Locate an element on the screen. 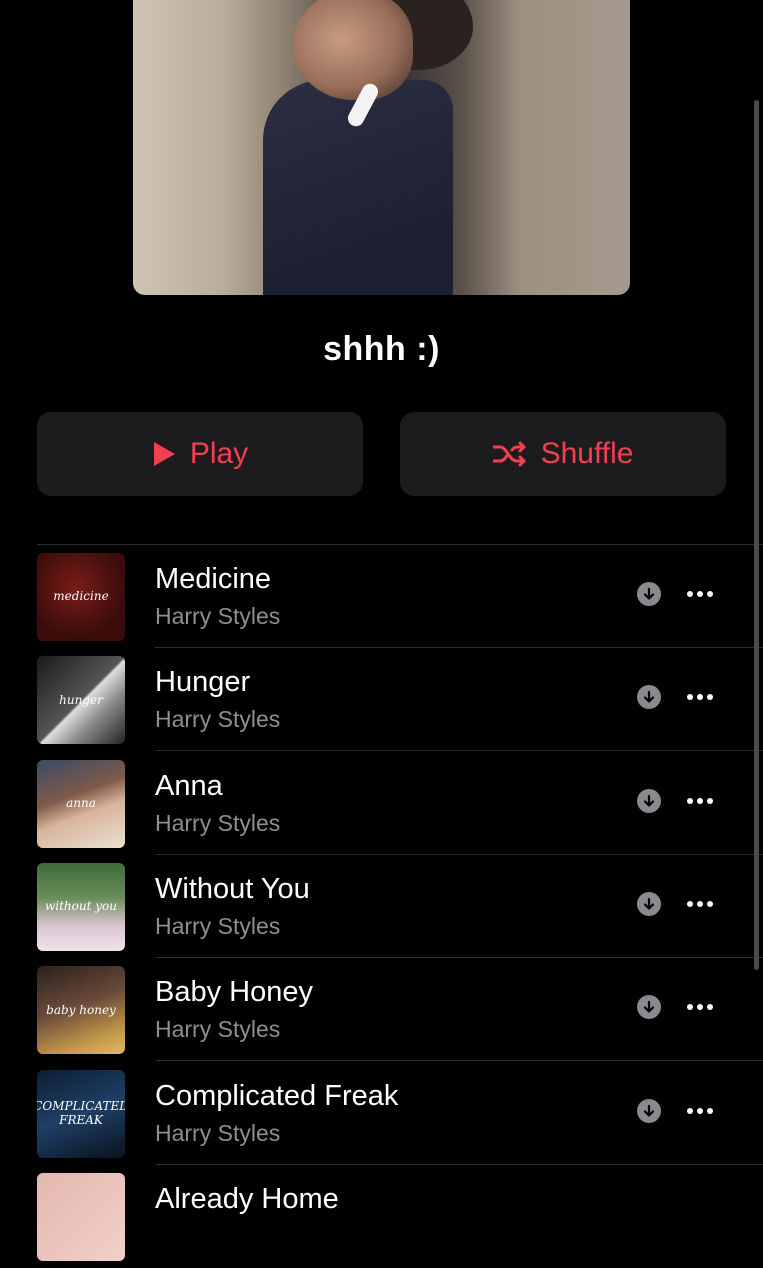  play-button: Play is located at coordinates (200, 454).